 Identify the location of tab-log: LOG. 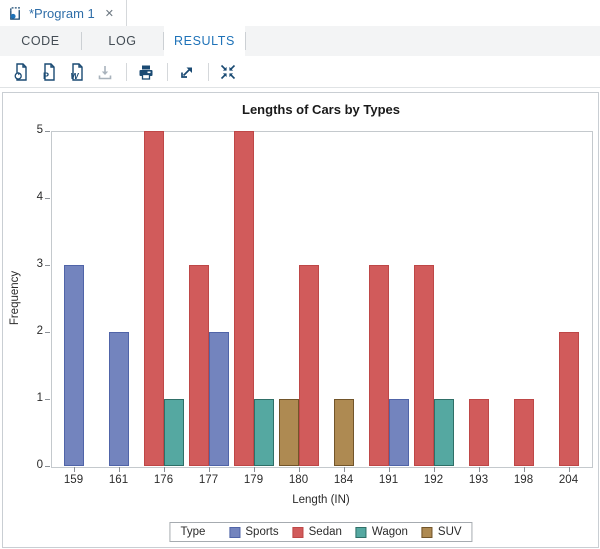
(122, 41).